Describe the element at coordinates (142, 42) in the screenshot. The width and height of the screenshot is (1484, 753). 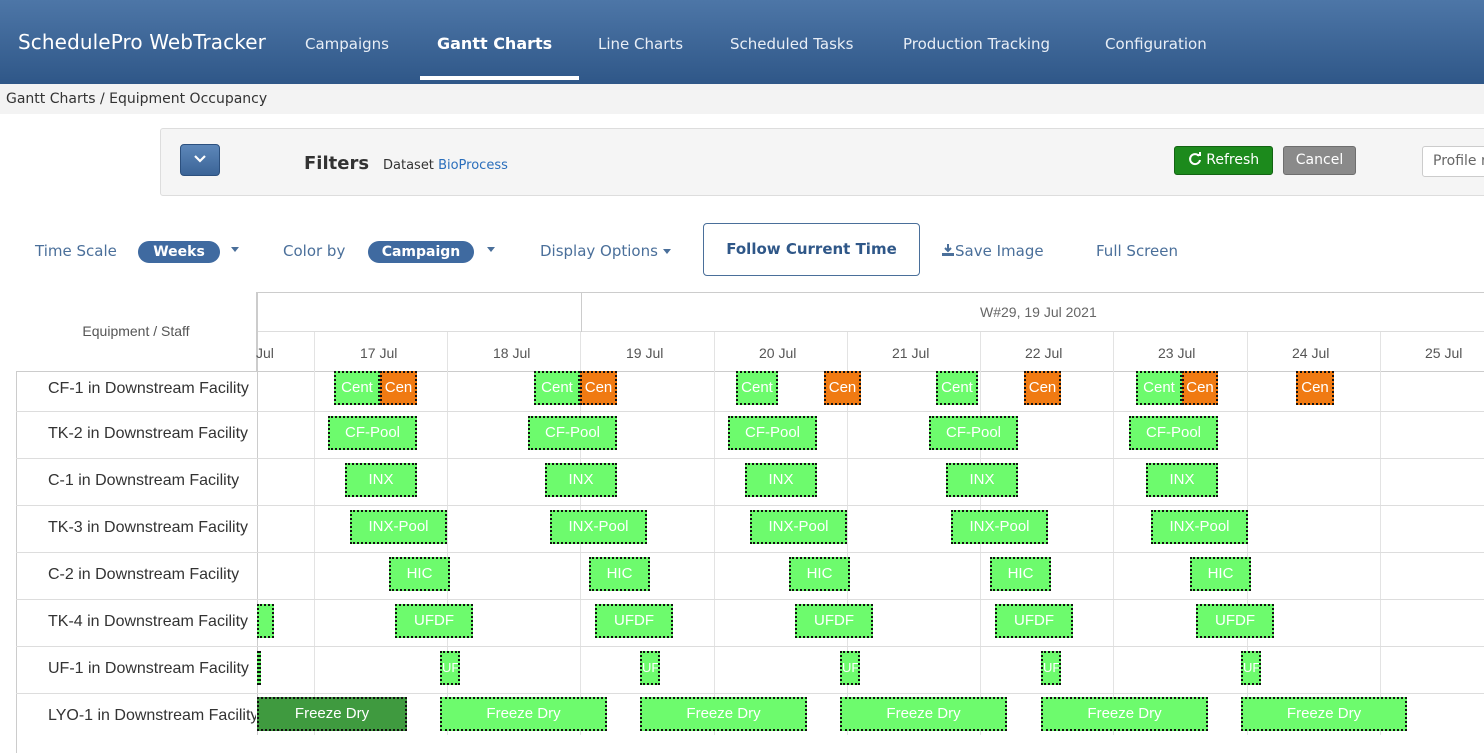
I see `app-title: SchedulePro WebTracker` at that location.